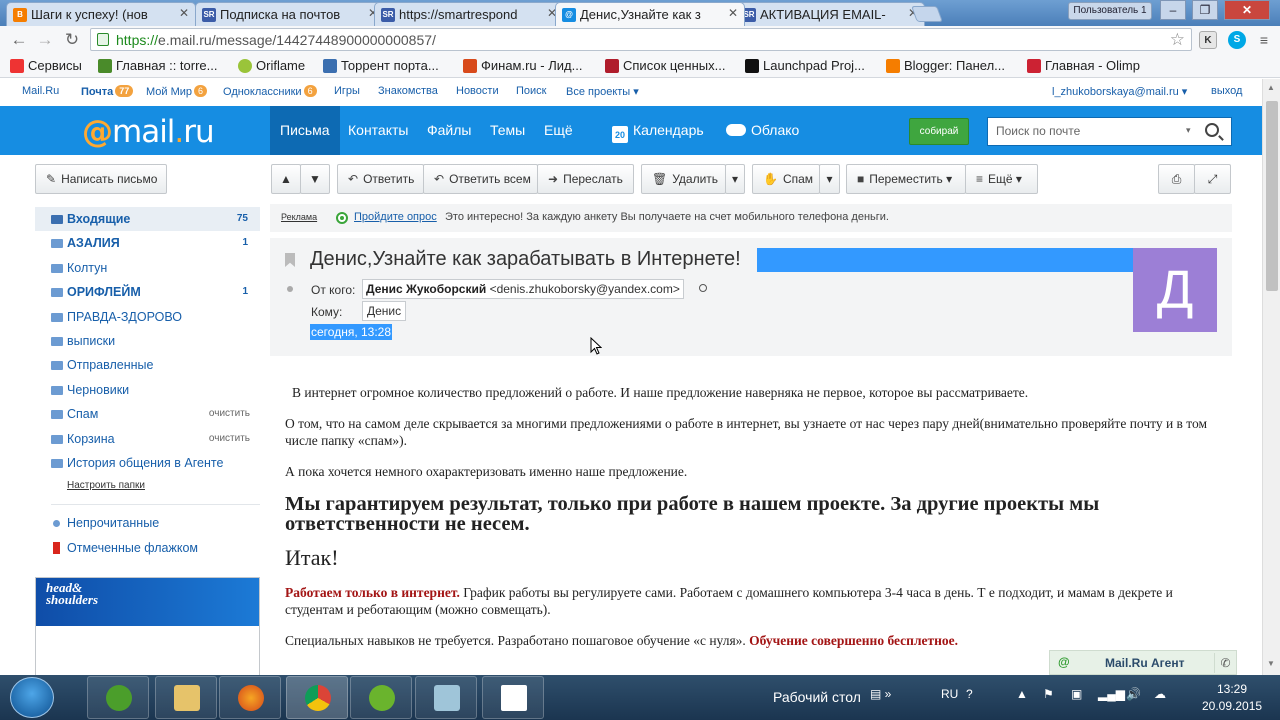 The image size is (1280, 720). Describe the element at coordinates (1188, 130) in the screenshot. I see `chevron-down-icon: ▾` at that location.